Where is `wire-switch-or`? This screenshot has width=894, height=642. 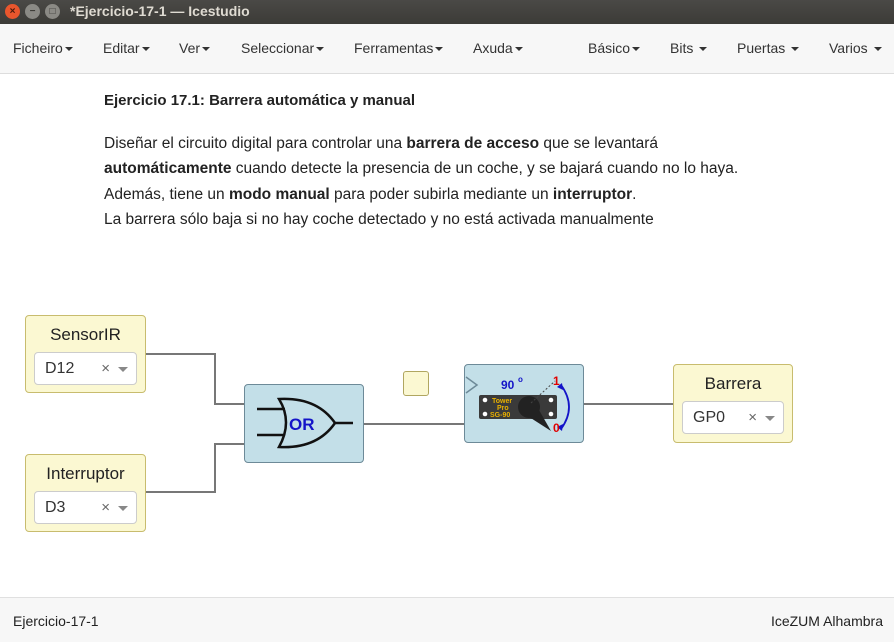
wire-switch-or is located at coordinates (196, 468).